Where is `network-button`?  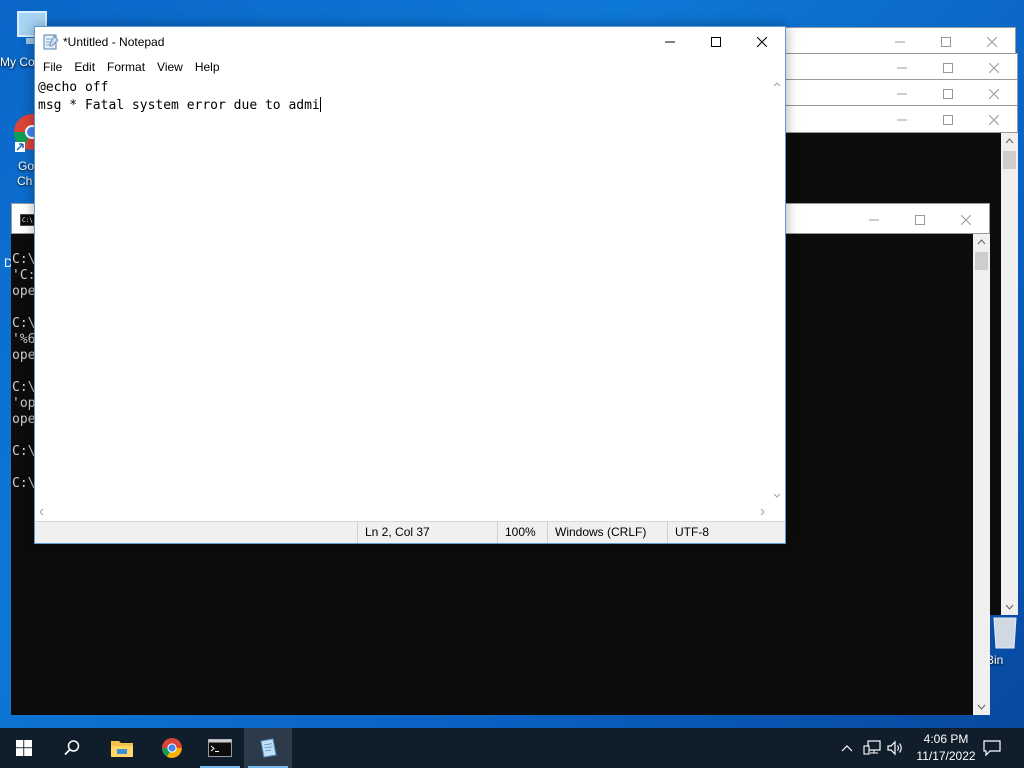
network-button is located at coordinates (872, 748).